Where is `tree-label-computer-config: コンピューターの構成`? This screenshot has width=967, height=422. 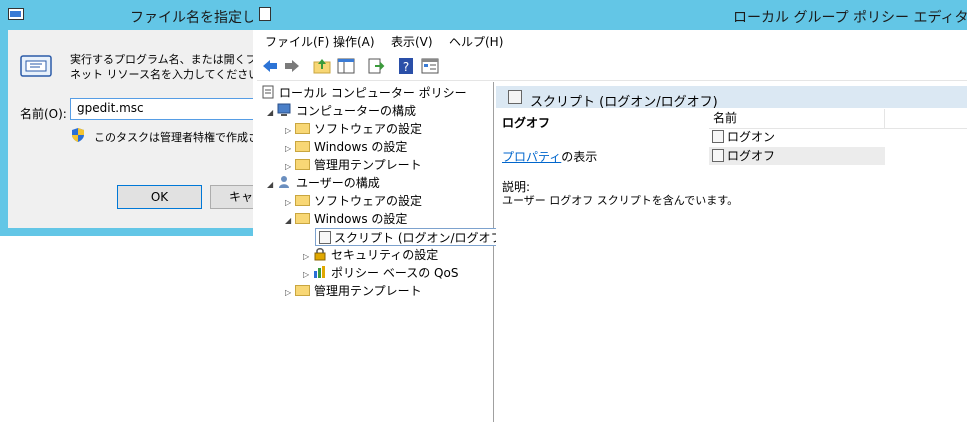
tree-label-computer-config: コンピューターの構成 is located at coordinates (356, 111).